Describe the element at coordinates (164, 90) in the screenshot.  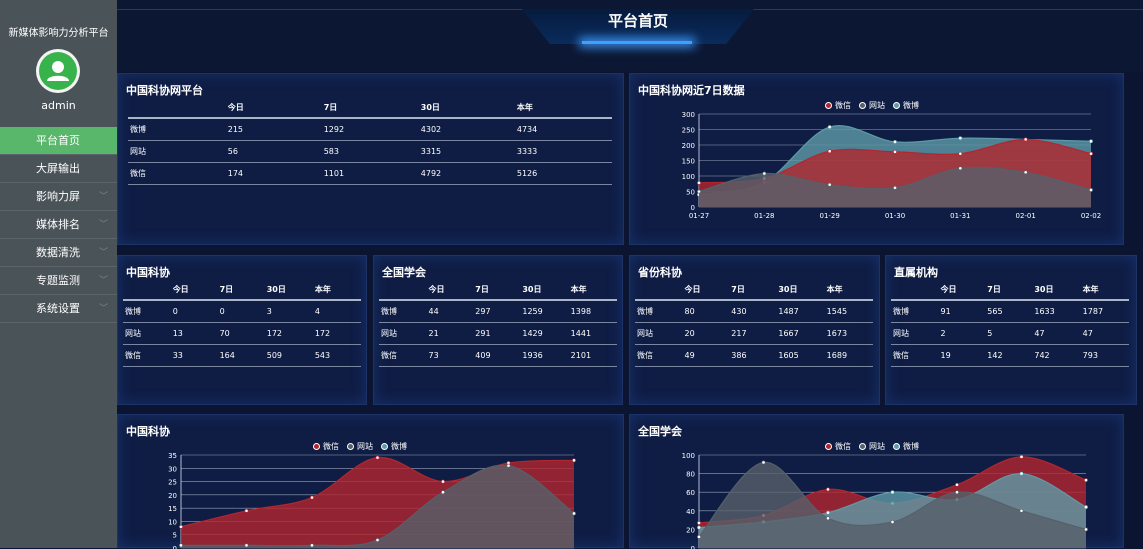
I see `main-table-title: 中国科协网平台` at that location.